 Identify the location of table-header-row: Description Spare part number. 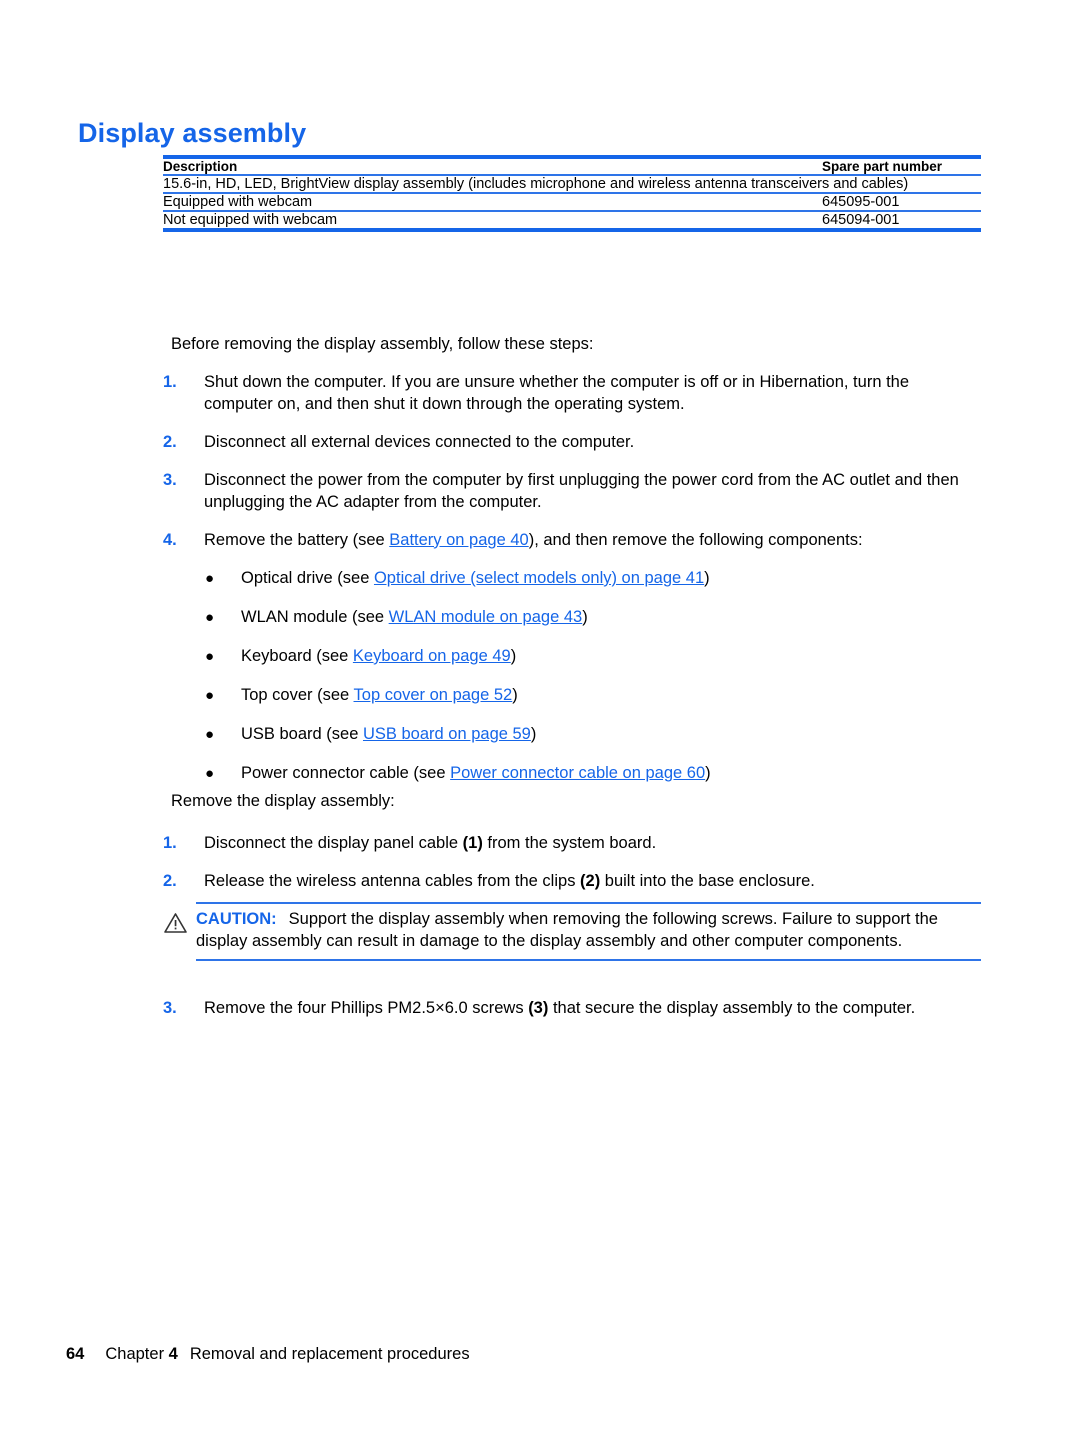
(572, 166).